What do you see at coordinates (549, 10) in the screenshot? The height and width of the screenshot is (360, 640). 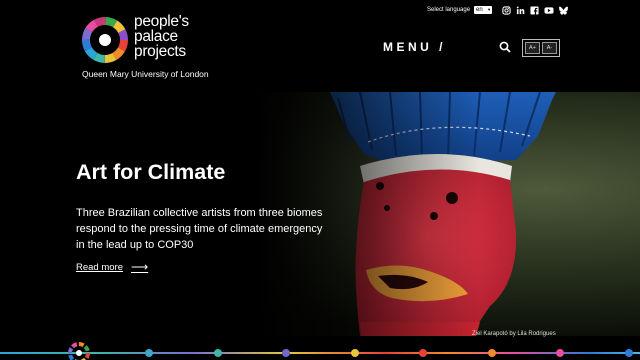 I see `youtube-icon` at bounding box center [549, 10].